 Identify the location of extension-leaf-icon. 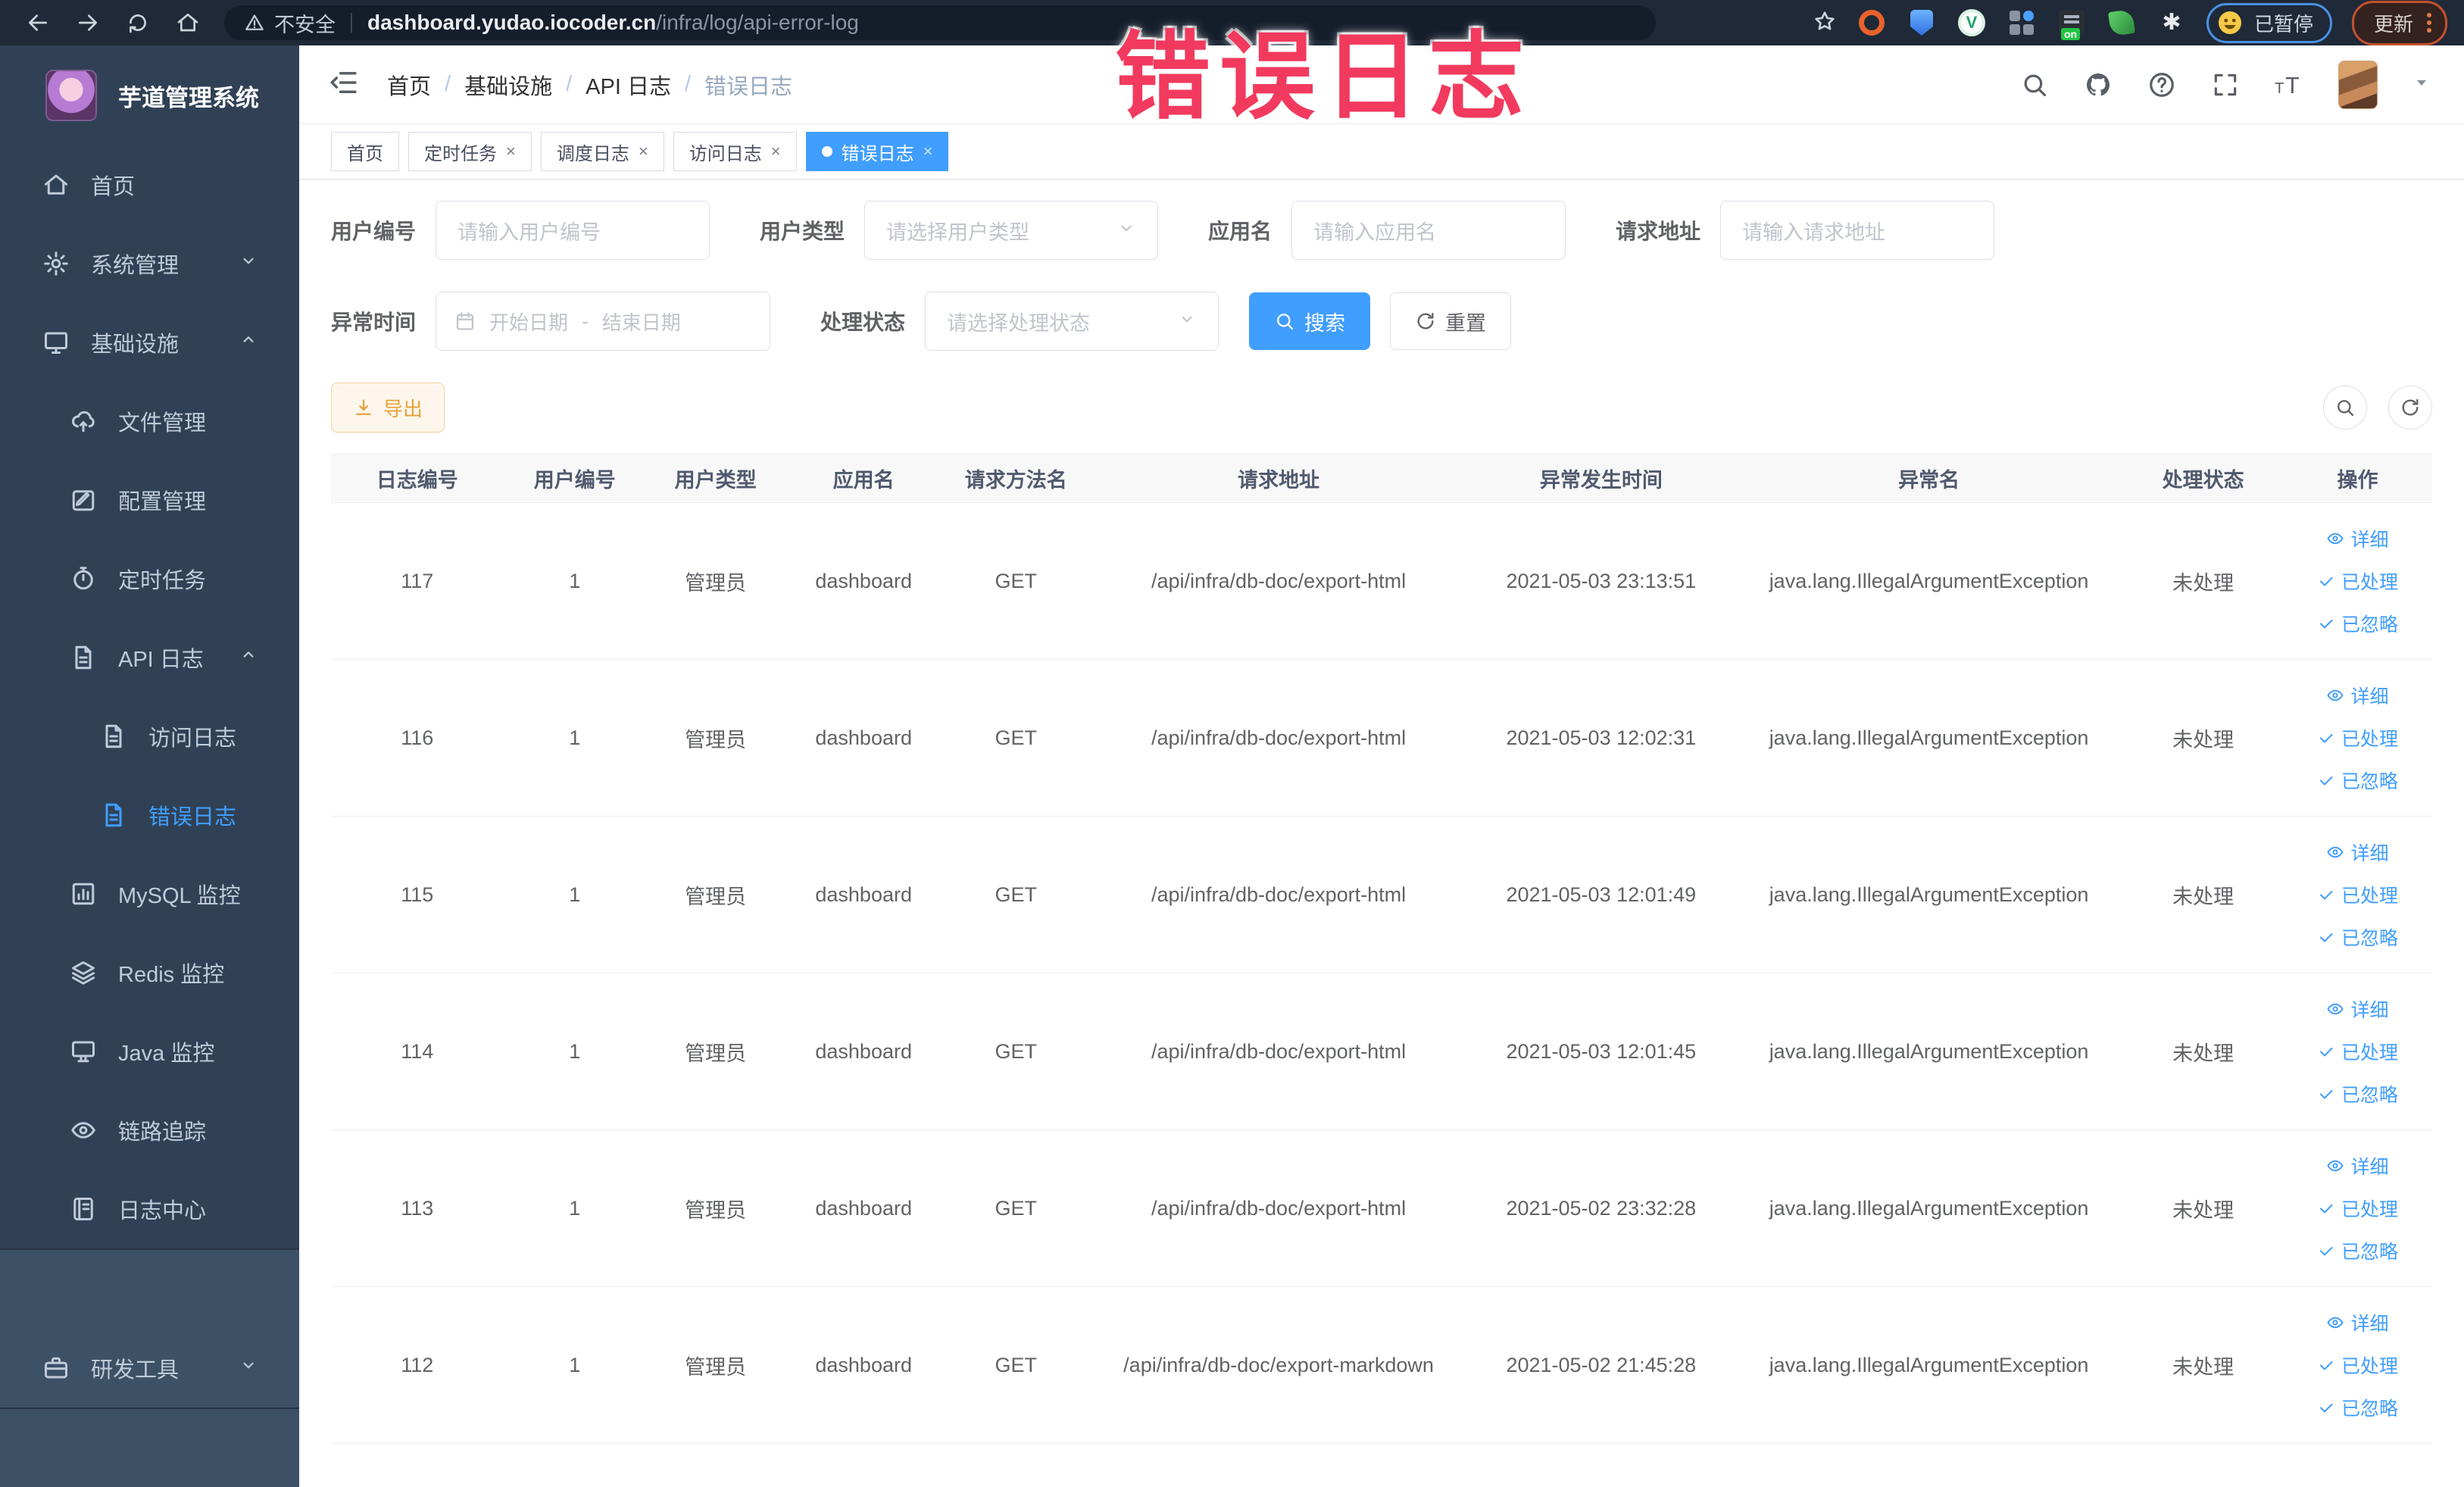
(2121, 23).